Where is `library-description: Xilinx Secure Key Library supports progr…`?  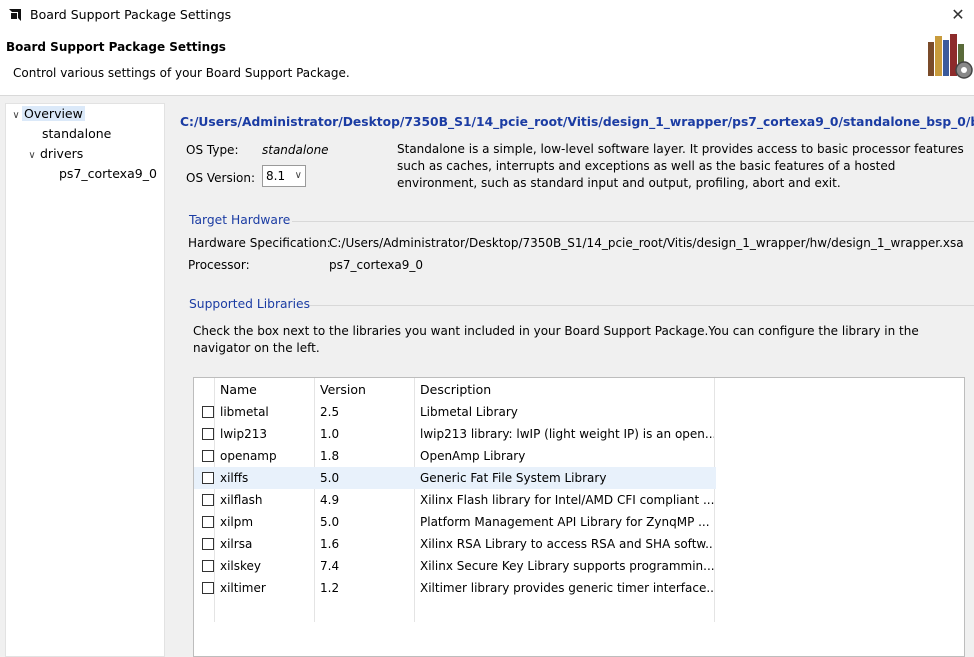
library-description: Xilinx Secure Key Library supports progr… is located at coordinates (567, 566).